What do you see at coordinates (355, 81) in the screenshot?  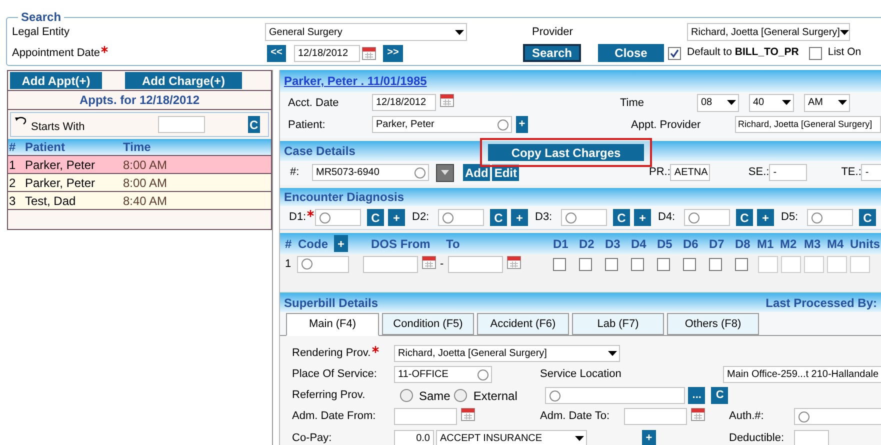 I see `patient-link: Parker, Peter . 11/01/1985` at bounding box center [355, 81].